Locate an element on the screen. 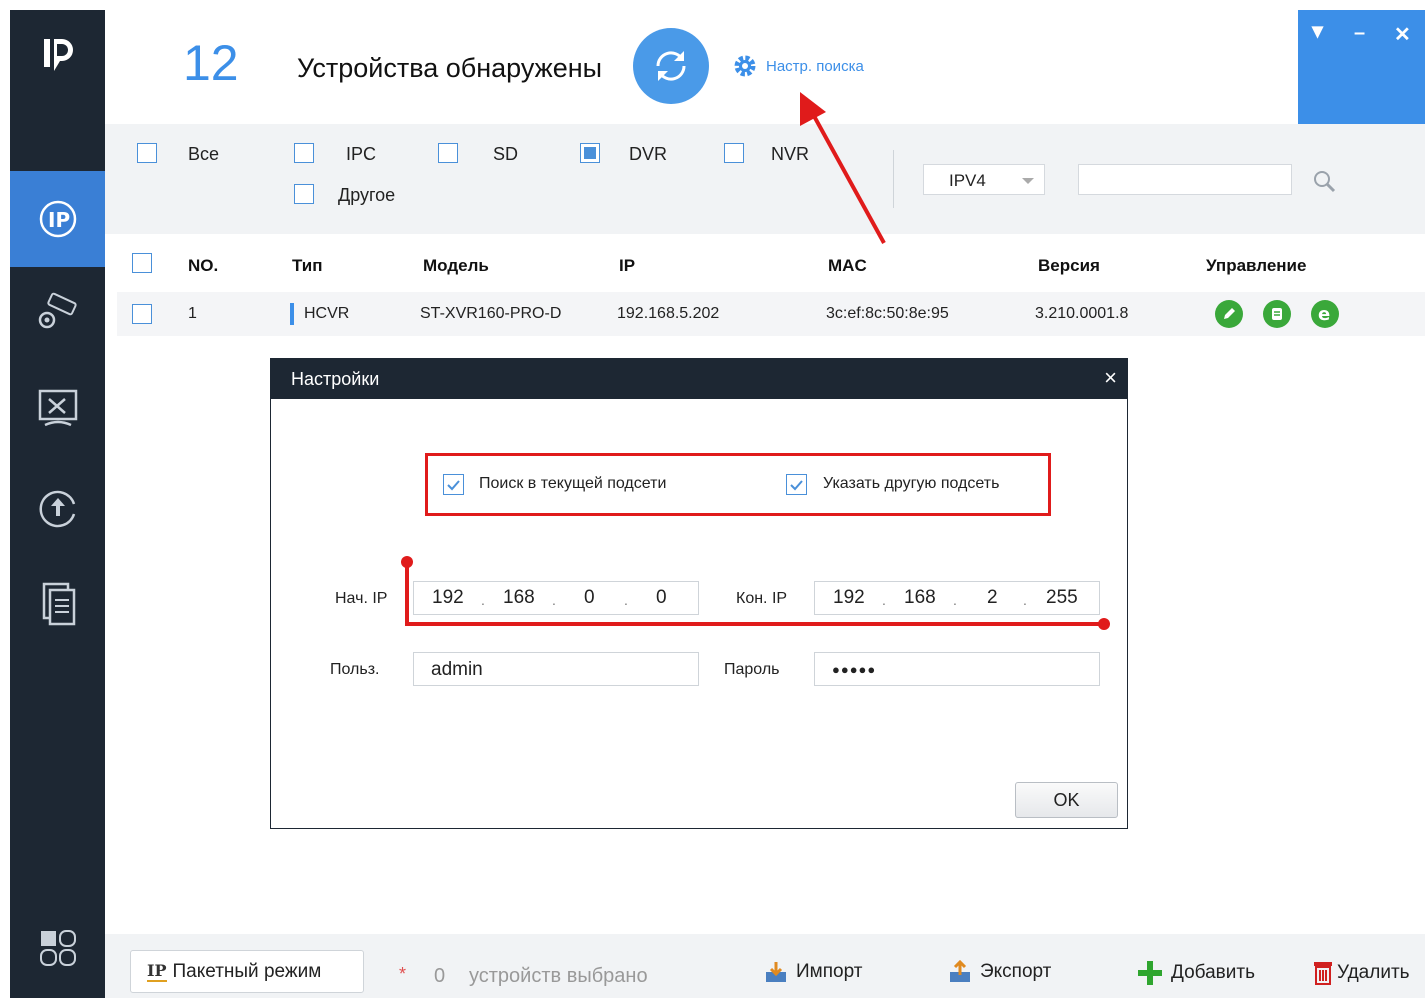  batch-mode-button: IP Пакетный режим is located at coordinates (247, 971).